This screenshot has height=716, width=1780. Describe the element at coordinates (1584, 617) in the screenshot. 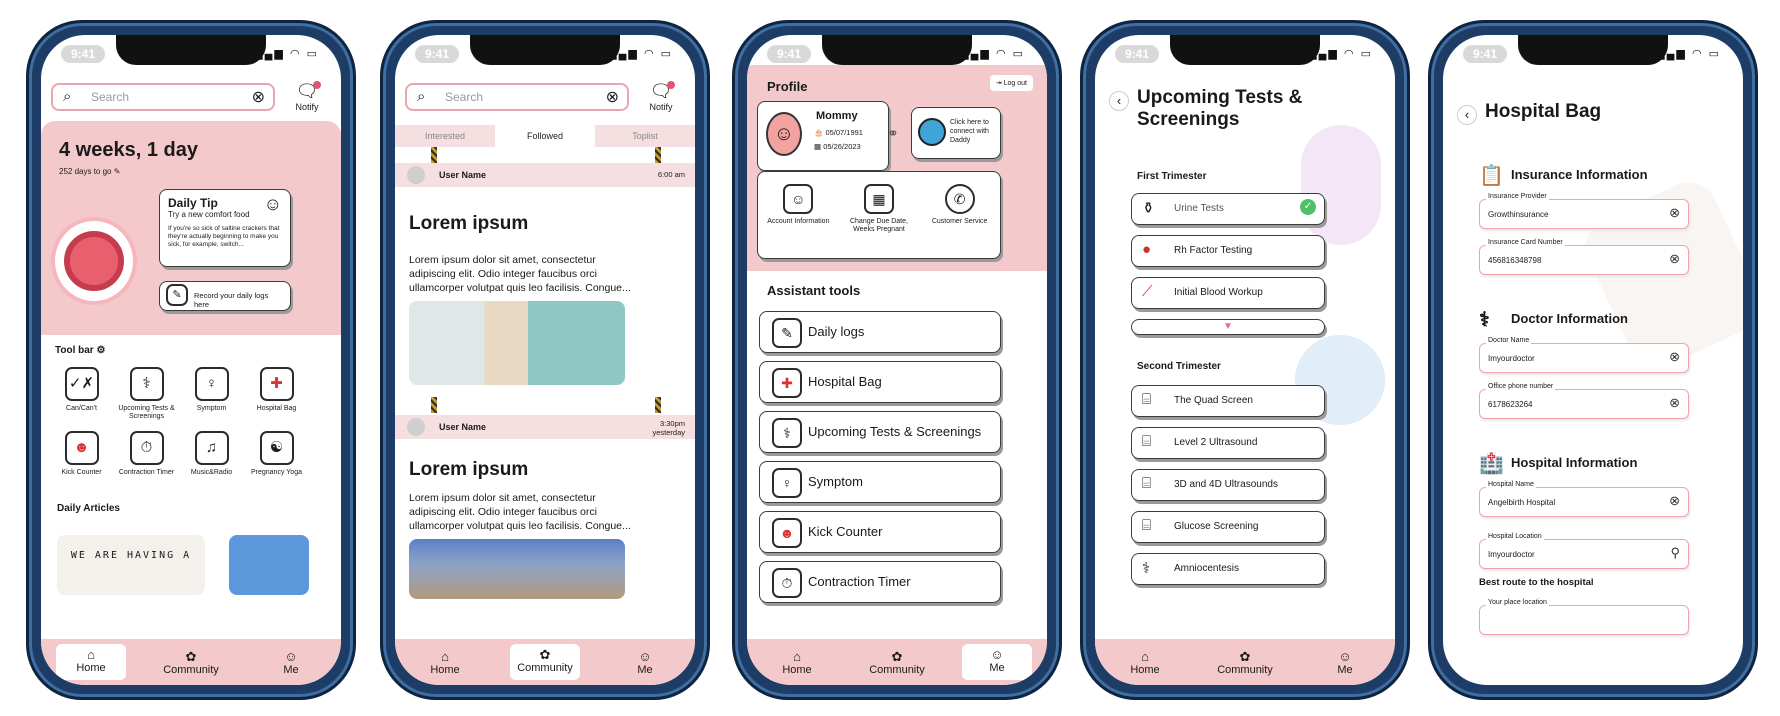

I see `your-place-field: Your place location` at that location.